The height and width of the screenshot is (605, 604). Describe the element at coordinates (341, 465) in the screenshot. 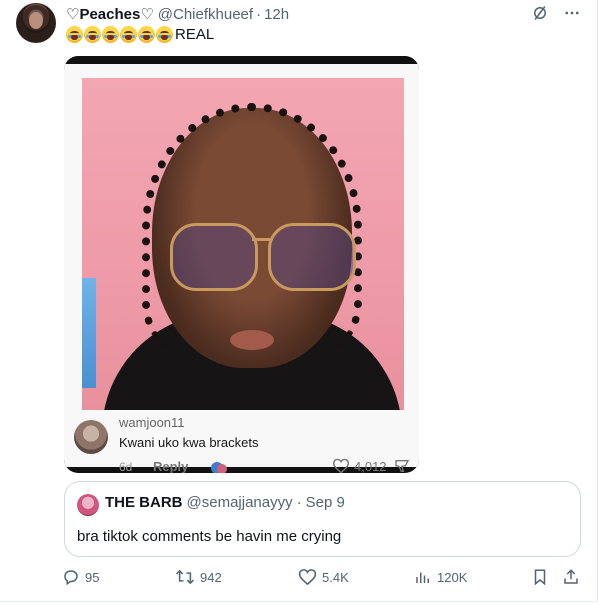

I see `comment-heart-icon` at that location.